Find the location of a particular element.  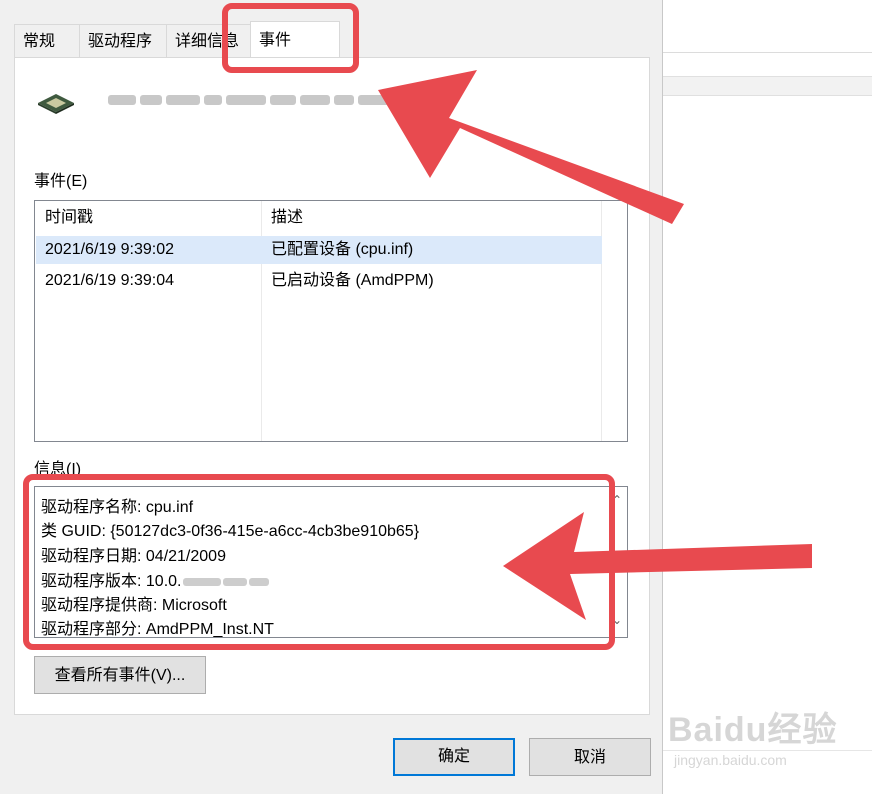

watermark: Baidu经验 jingyan.baidu.com is located at coordinates (768, 737).